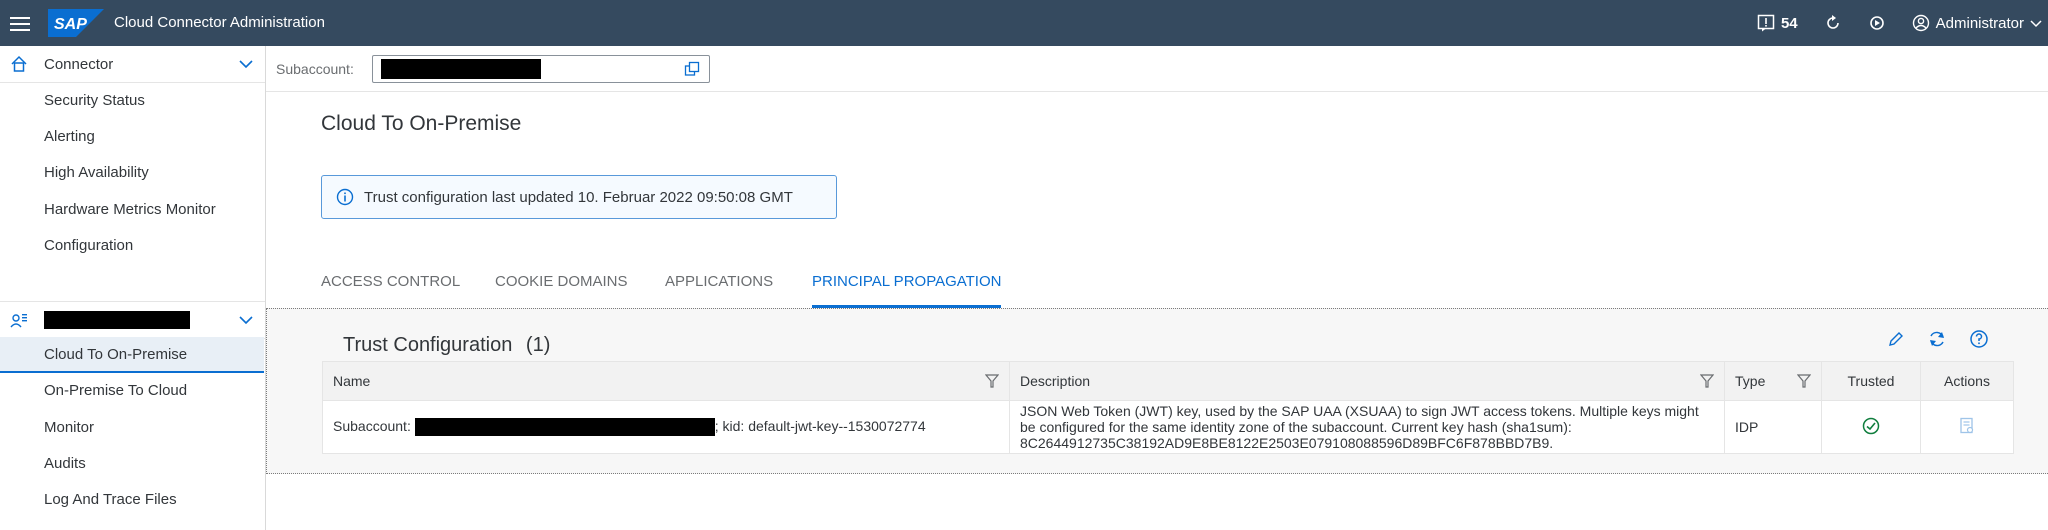 The height and width of the screenshot is (530, 2048). I want to click on table-count: (1), so click(538, 345).